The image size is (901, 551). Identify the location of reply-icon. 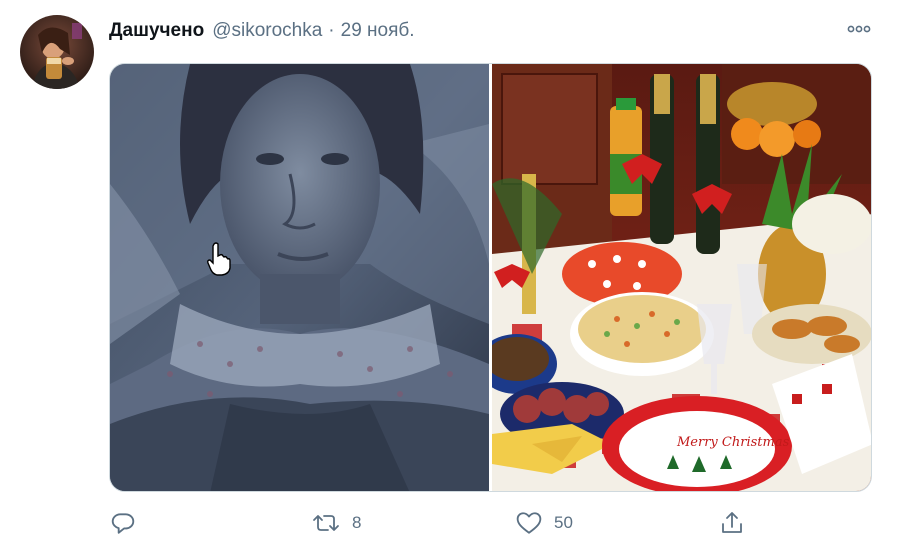
(123, 523).